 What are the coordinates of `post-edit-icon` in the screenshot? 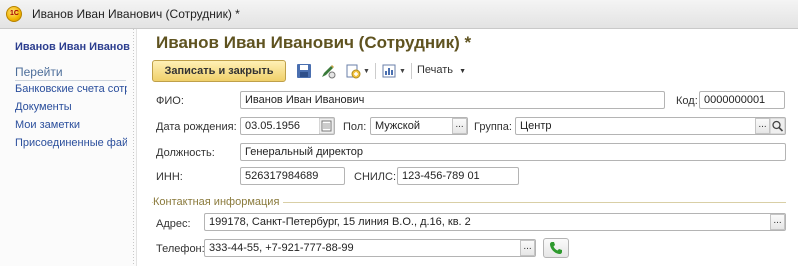 It's located at (328, 71).